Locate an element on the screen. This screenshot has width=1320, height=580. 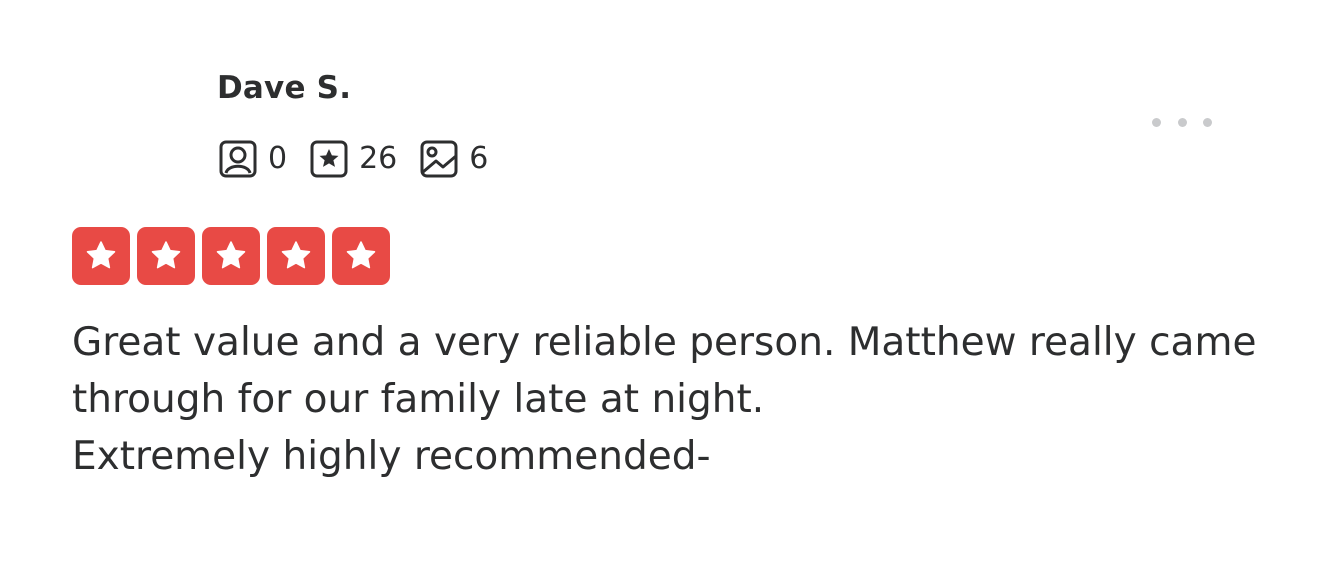
review-text-line: through for our family late at night. is located at coordinates (418, 399).